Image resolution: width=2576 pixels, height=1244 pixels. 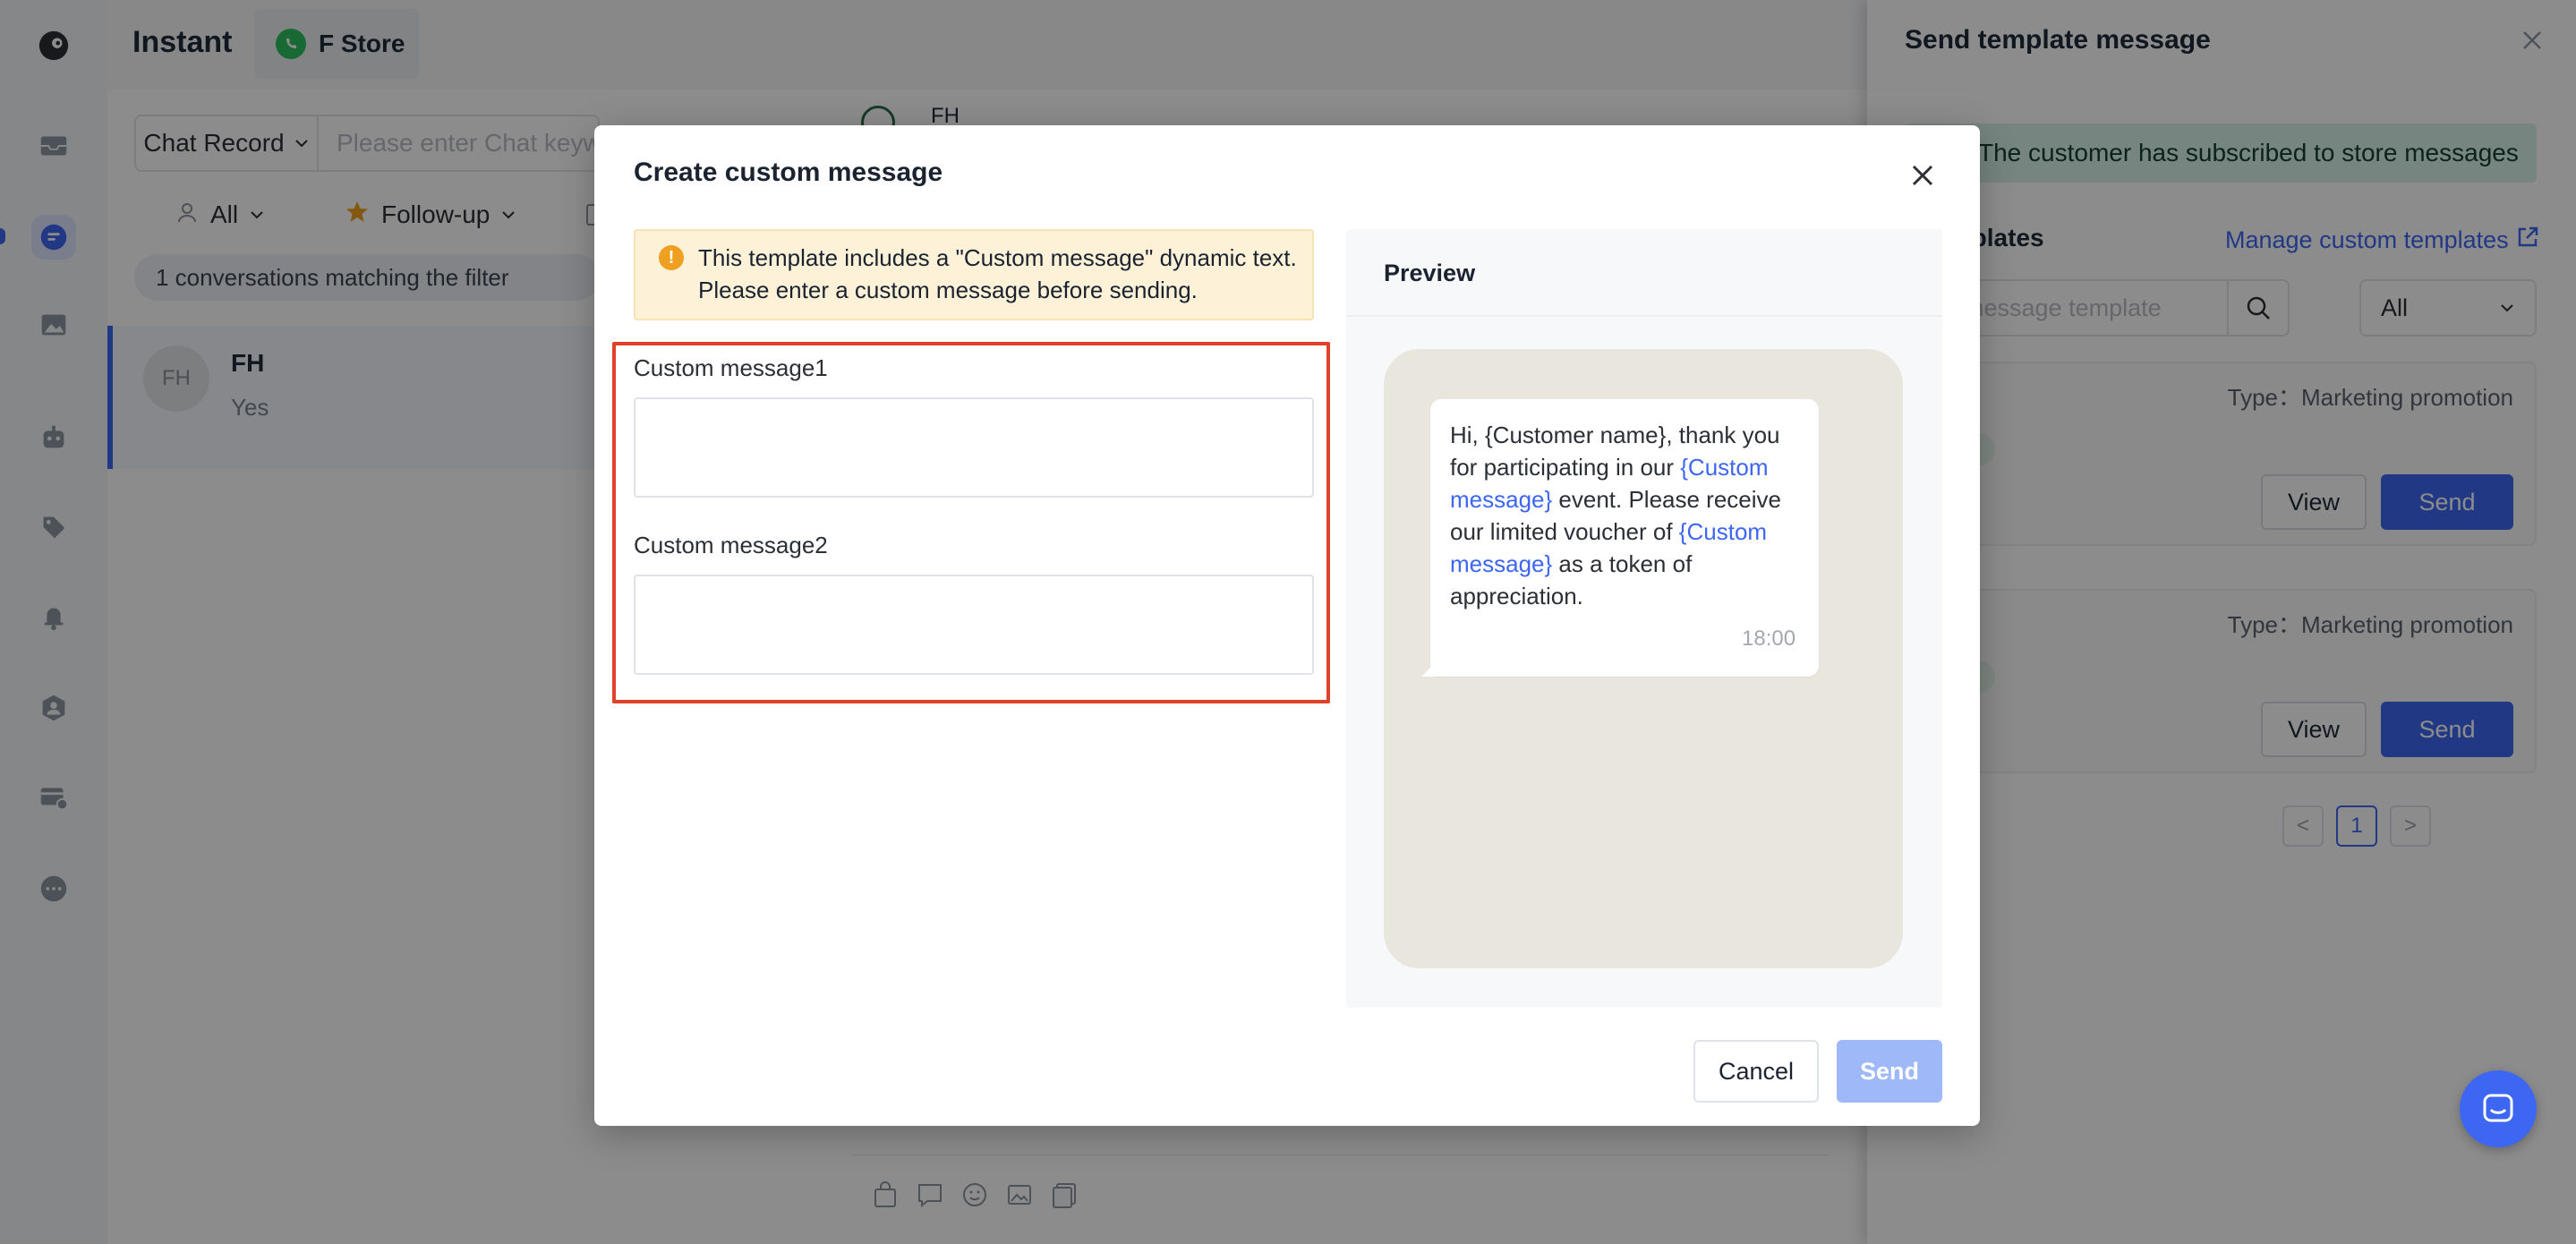 I want to click on modal-title: Create custom message, so click(x=788, y=172).